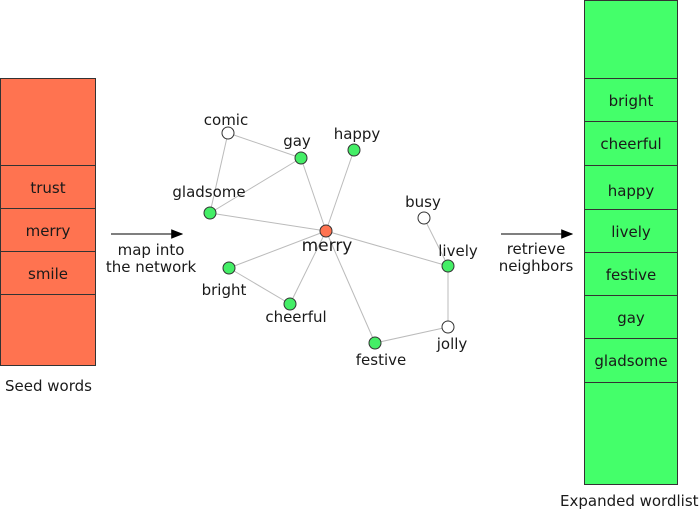 The width and height of the screenshot is (700, 512). I want to click on node-busy, so click(424, 218).